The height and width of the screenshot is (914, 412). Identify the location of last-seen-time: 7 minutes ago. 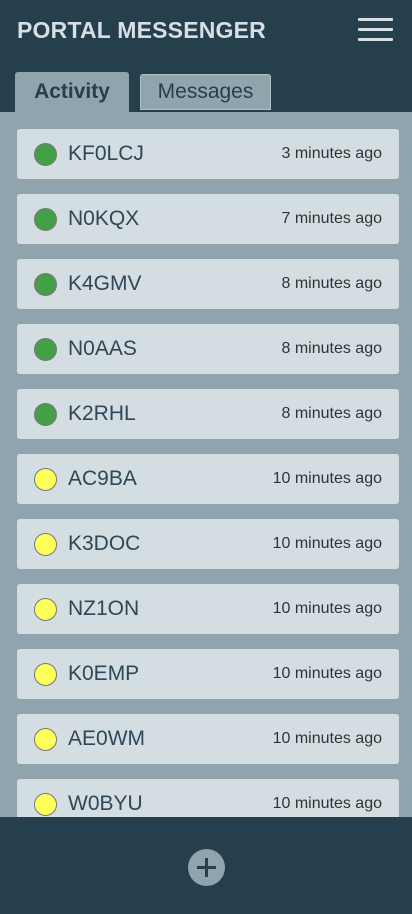
(331, 218).